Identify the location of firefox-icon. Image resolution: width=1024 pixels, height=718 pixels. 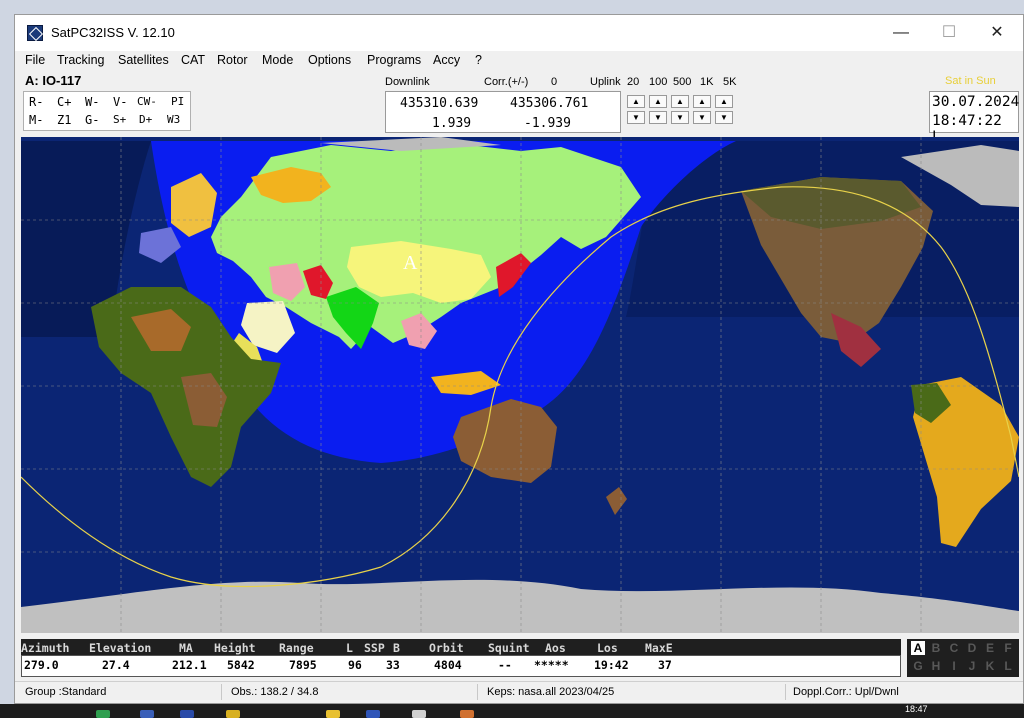
(467, 714).